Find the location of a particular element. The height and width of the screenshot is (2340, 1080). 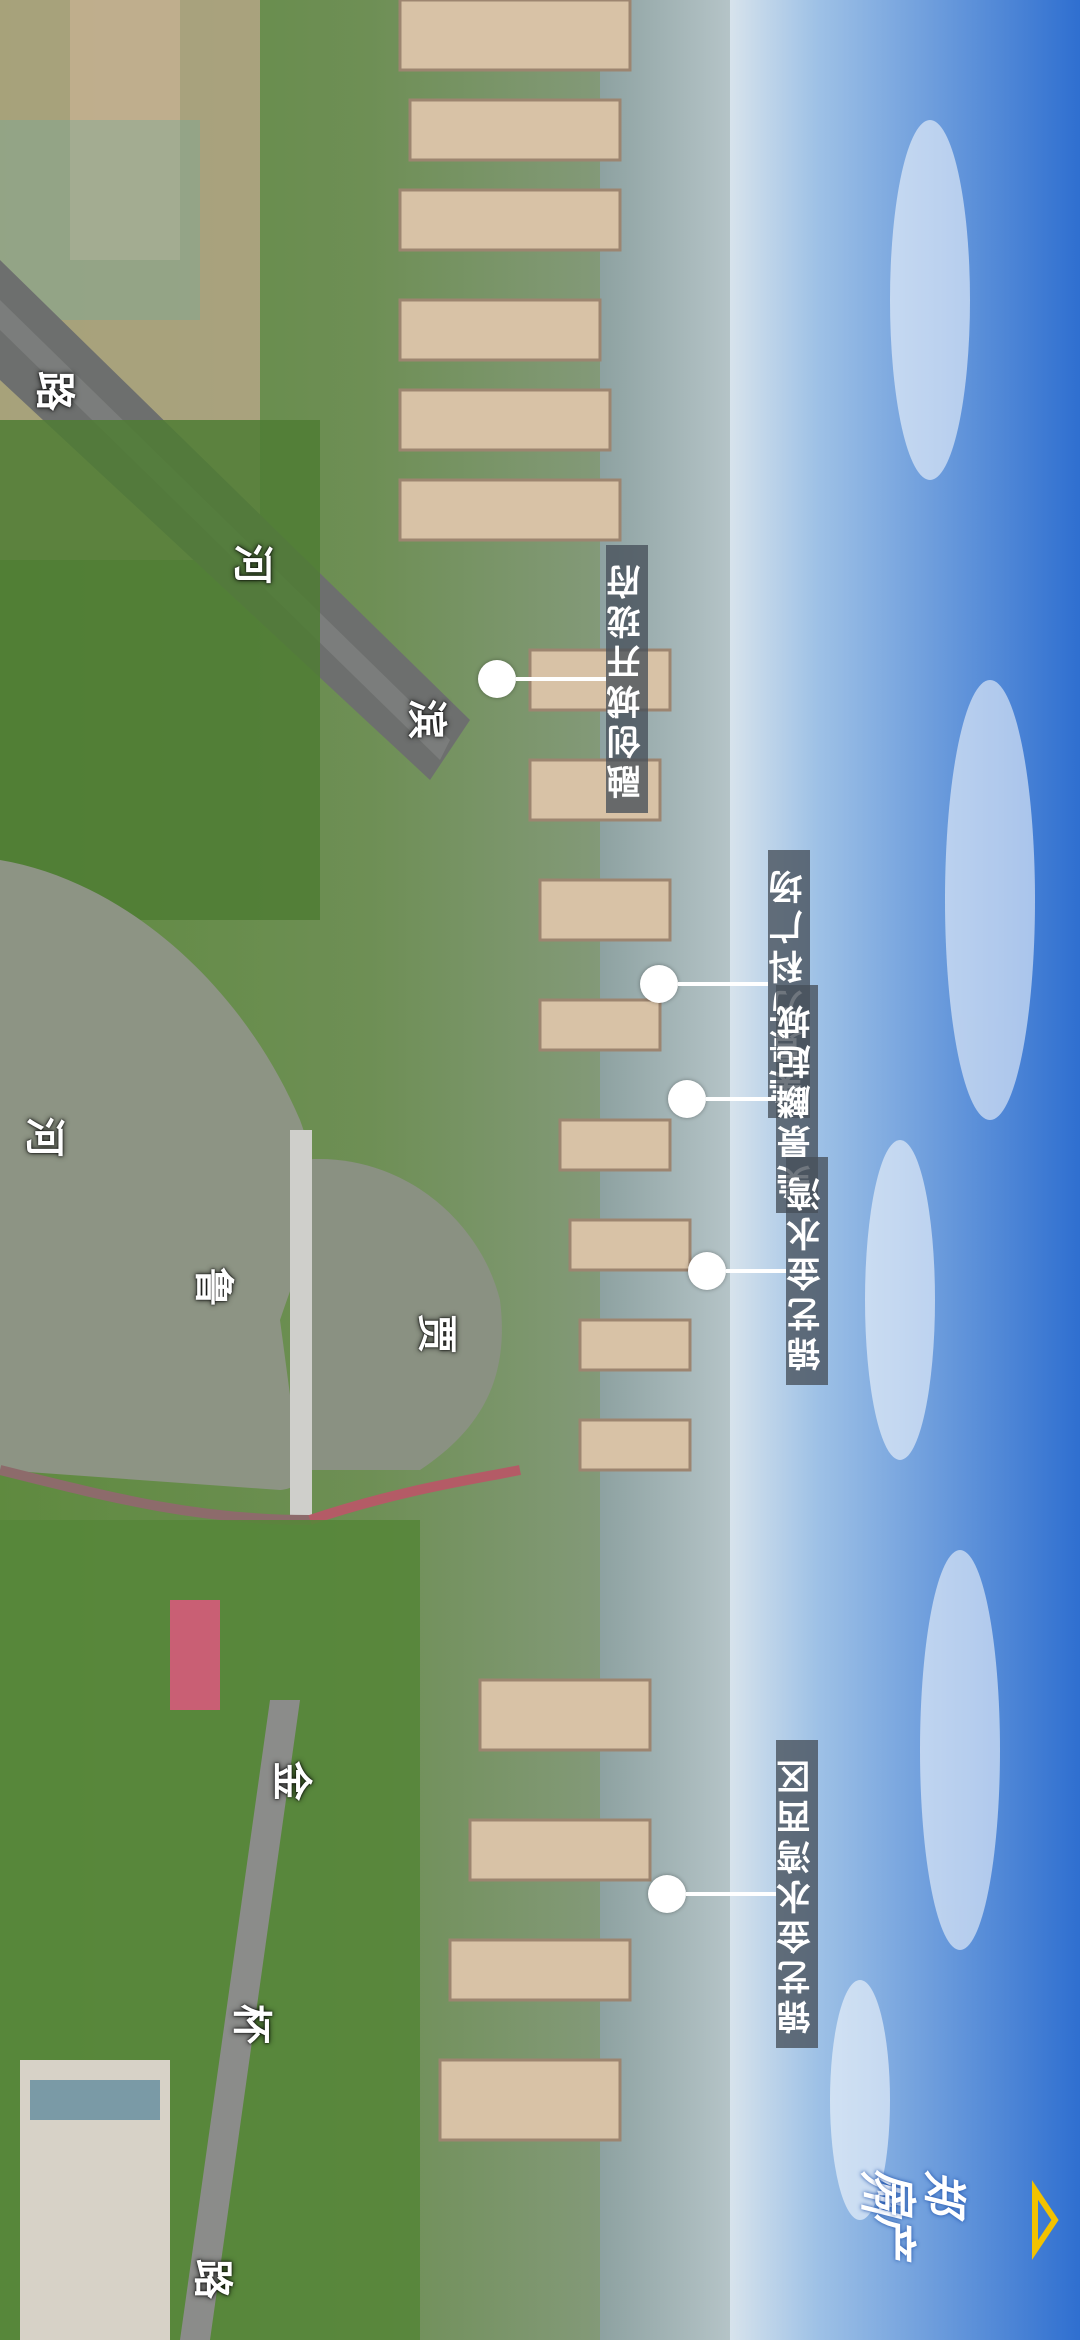

road-label: 贾 is located at coordinates (436, 1334).